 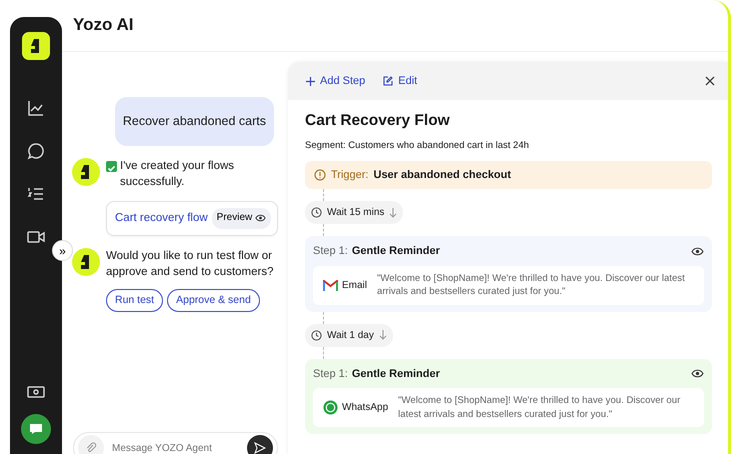 What do you see at coordinates (310, 81) in the screenshot?
I see `plus-icon` at bounding box center [310, 81].